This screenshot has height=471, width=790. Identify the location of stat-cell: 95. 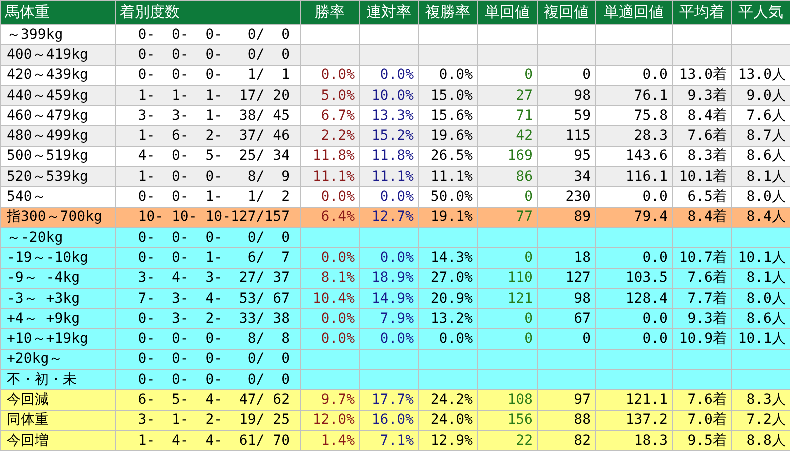
(582, 156).